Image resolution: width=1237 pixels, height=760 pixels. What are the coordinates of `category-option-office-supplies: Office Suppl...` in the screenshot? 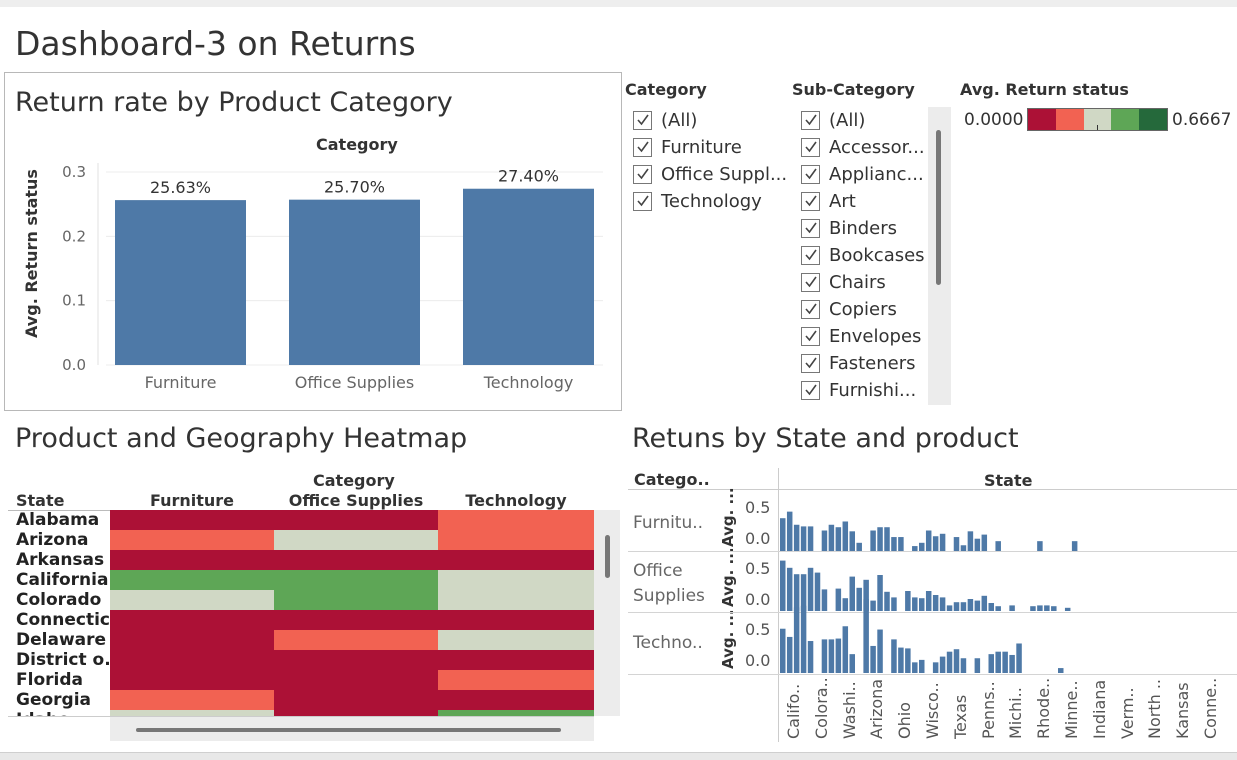 It's located at (710, 174).